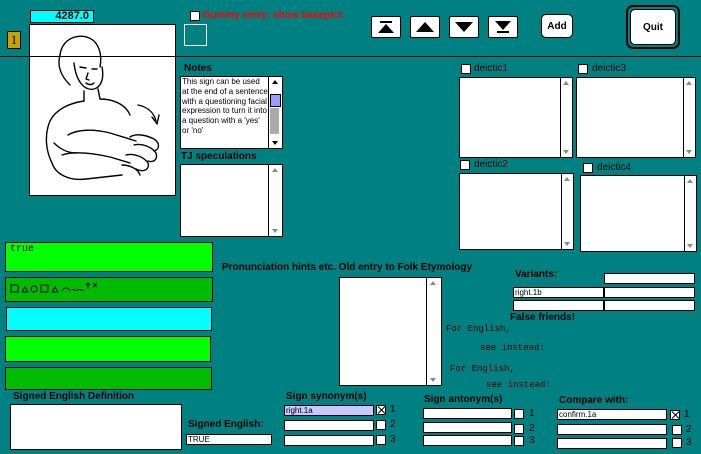 The height and width of the screenshot is (454, 701). Describe the element at coordinates (690, 213) in the screenshot. I see `deictic4-scrollbar` at that location.